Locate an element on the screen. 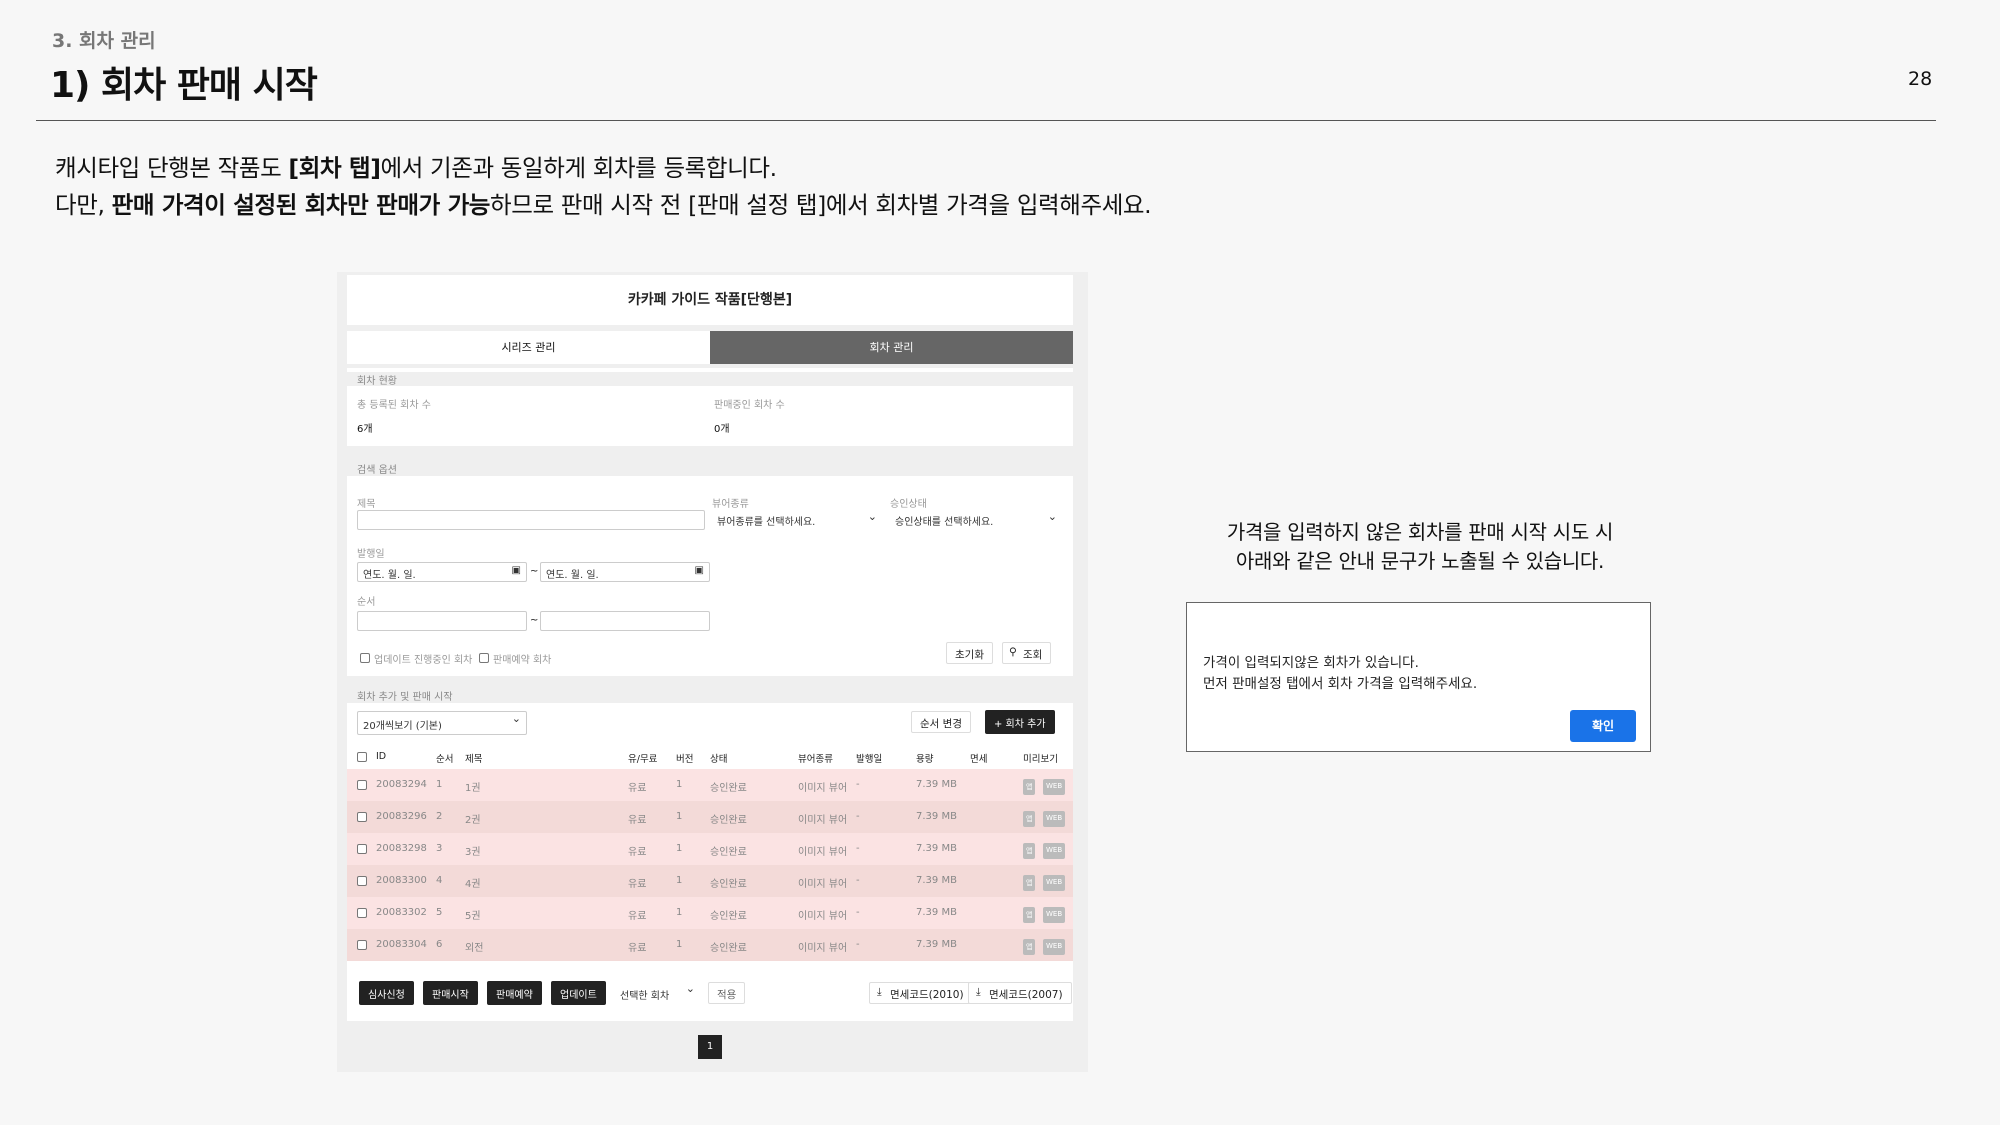 Image resolution: width=2000 pixels, height=1125 pixels. reserve-check-label: 판매예약 회차 is located at coordinates (522, 660).